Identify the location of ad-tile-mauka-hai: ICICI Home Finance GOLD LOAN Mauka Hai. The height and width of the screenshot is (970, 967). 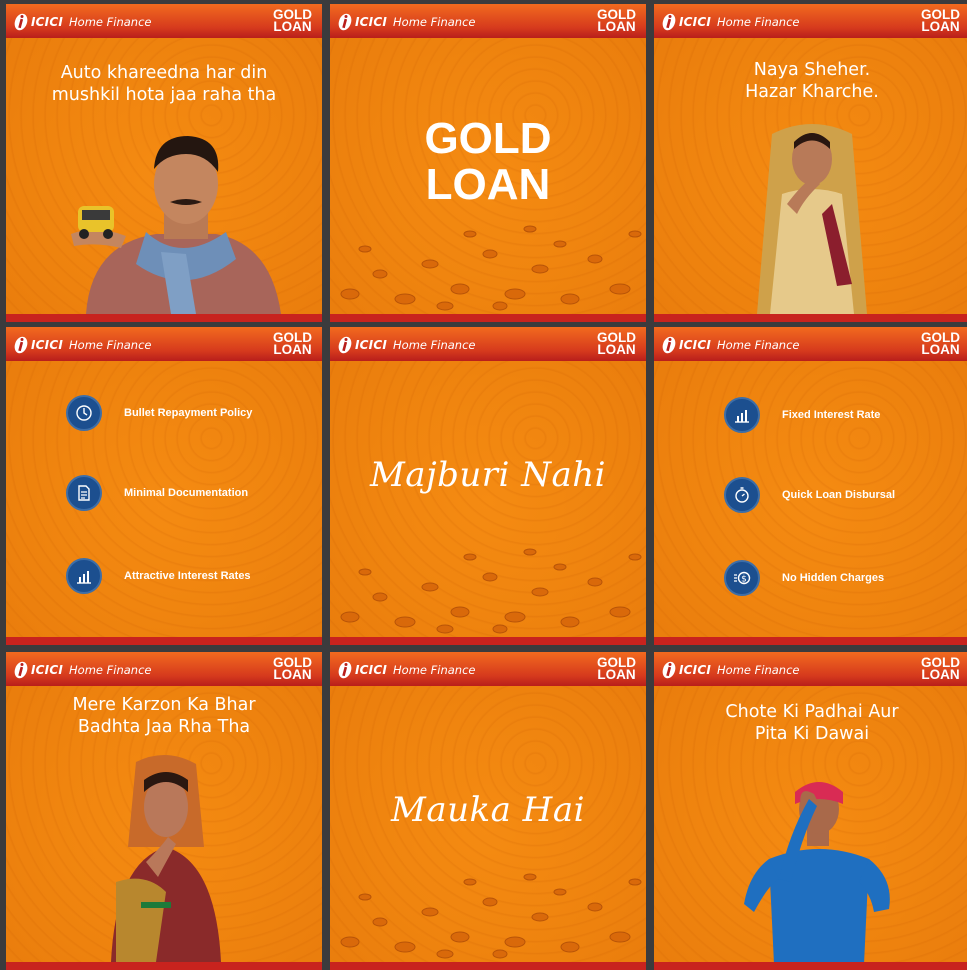
(488, 811).